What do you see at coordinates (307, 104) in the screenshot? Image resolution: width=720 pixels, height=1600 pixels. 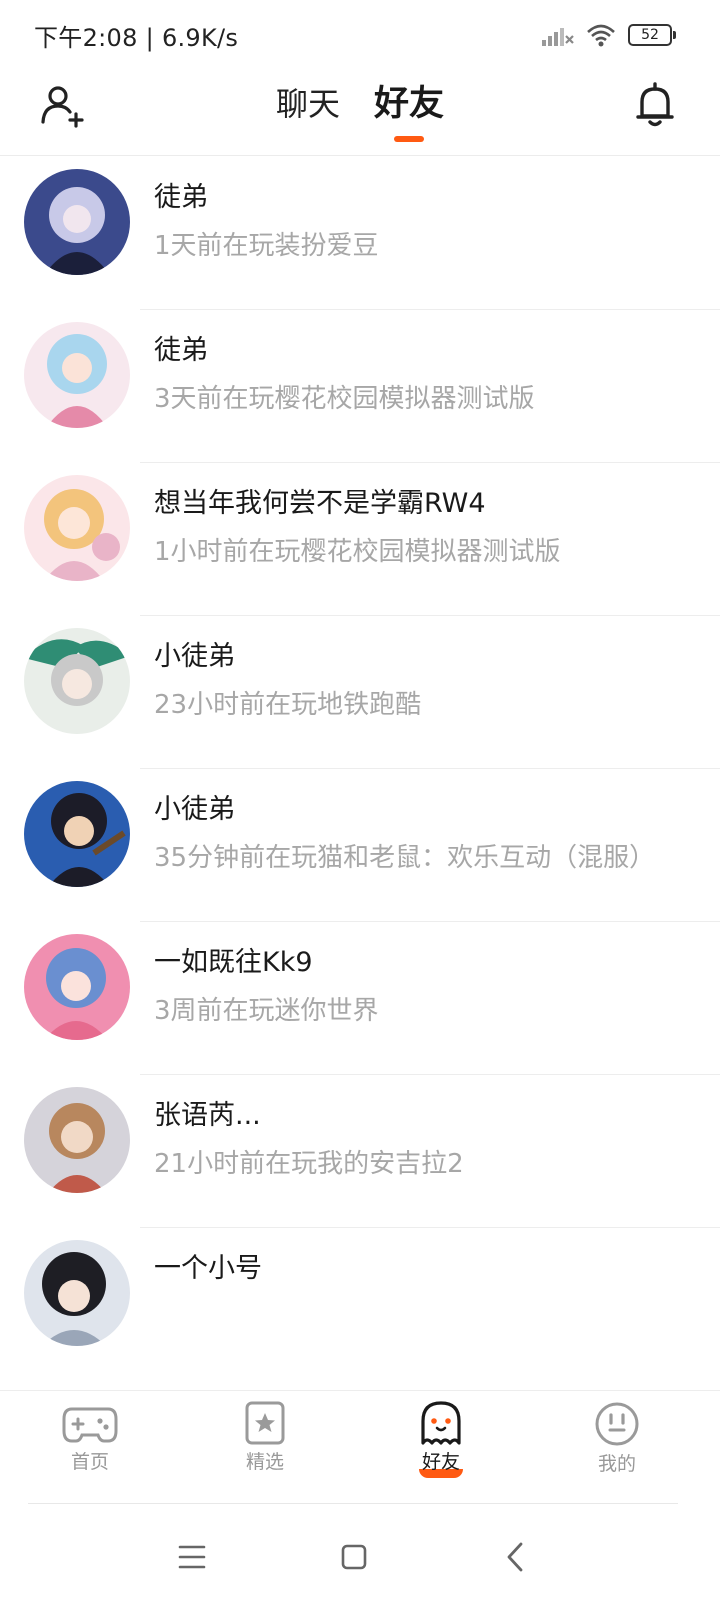 I see `tab-chat-label: 聊天` at bounding box center [307, 104].